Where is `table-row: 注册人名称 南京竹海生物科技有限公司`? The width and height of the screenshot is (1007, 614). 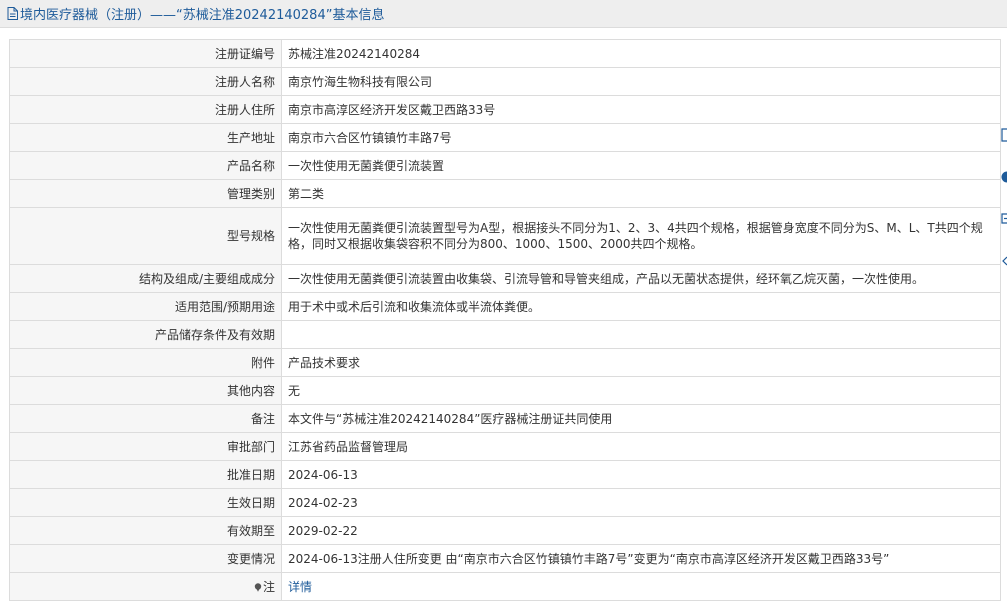
table-row: 注册人名称 南京竹海生物科技有限公司 is located at coordinates (505, 81).